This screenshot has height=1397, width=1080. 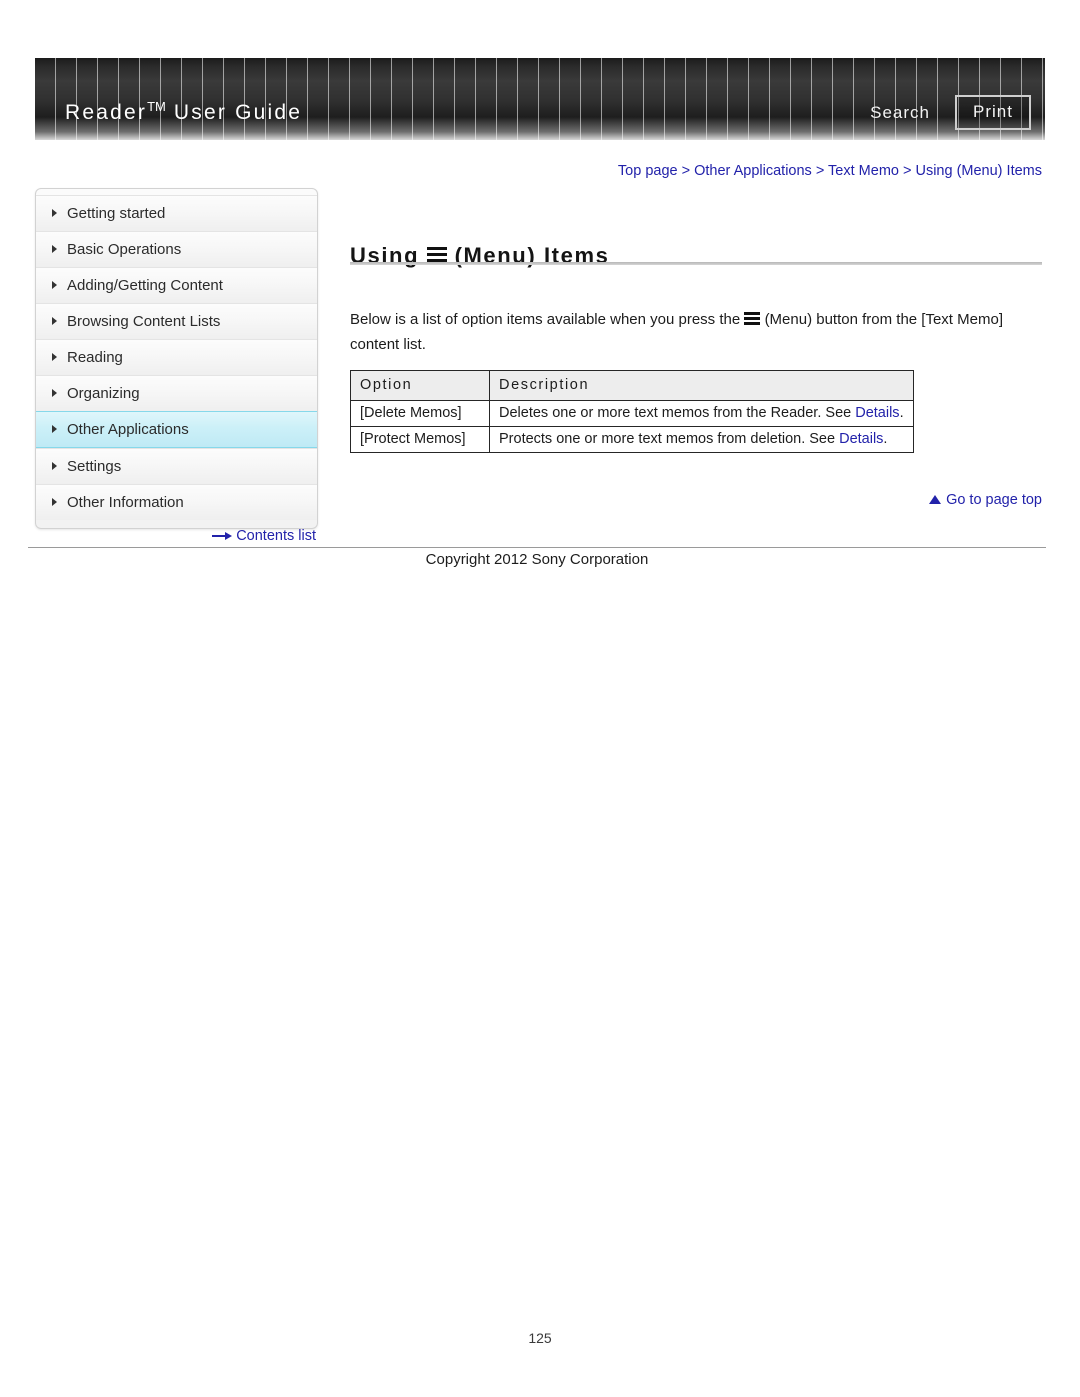 I want to click on sidebar-item-label: Browsing Content Lists, so click(x=144, y=321).